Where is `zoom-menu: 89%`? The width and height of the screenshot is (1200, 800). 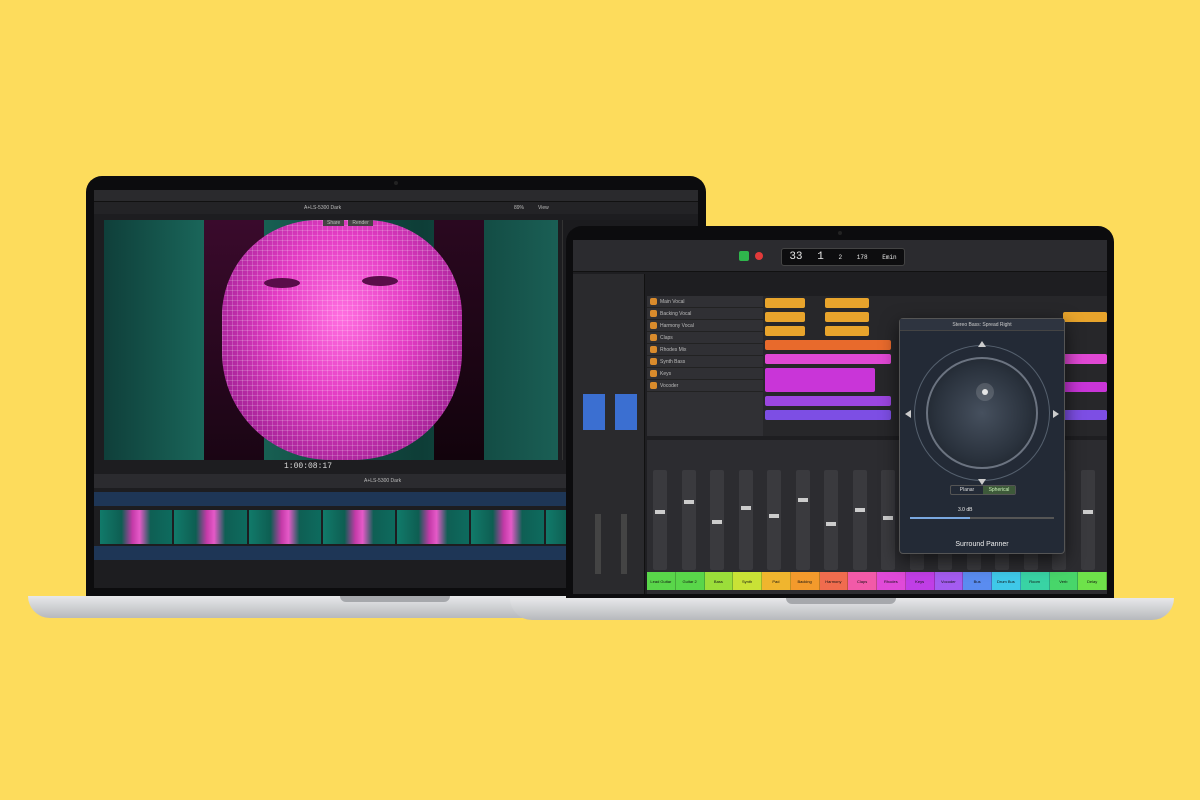
zoom-menu: 89% is located at coordinates (519, 208).